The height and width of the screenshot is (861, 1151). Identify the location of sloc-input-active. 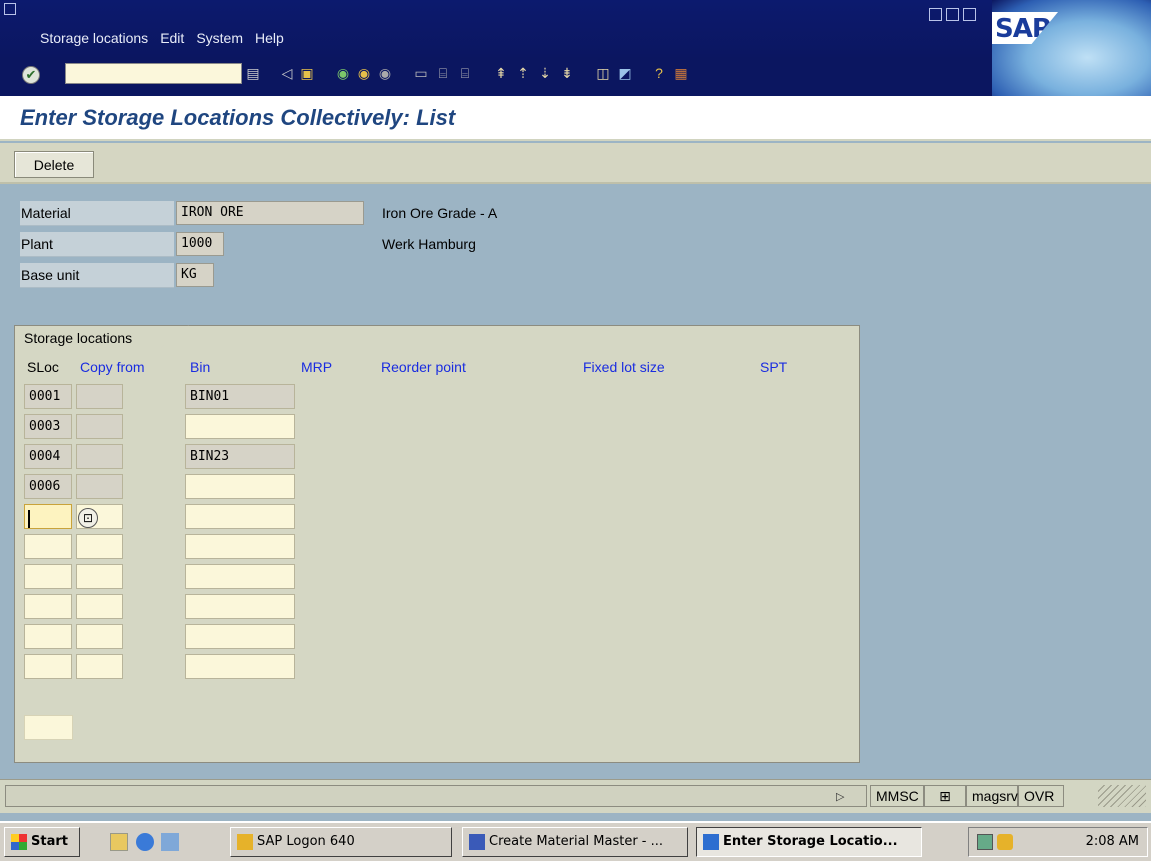
(48, 516).